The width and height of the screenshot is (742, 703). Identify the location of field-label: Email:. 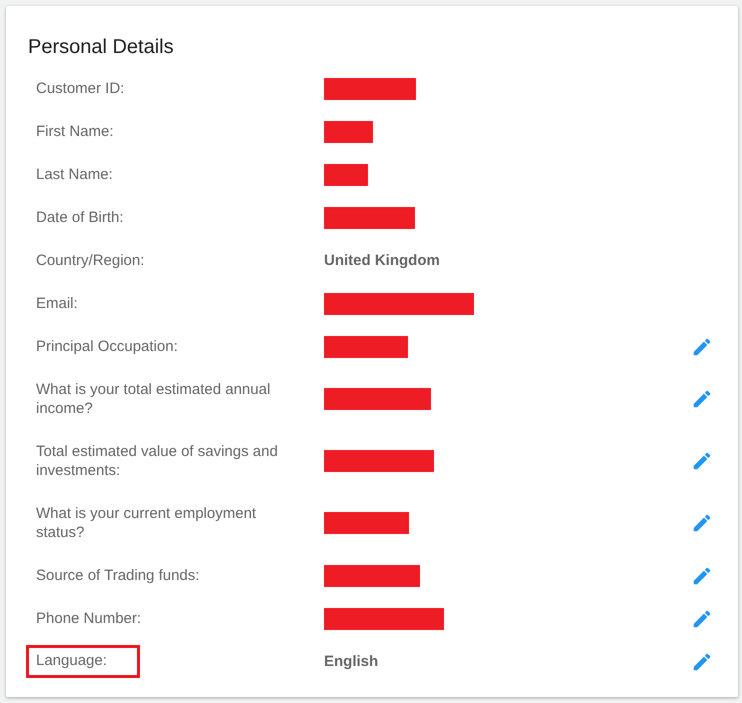
(56, 303).